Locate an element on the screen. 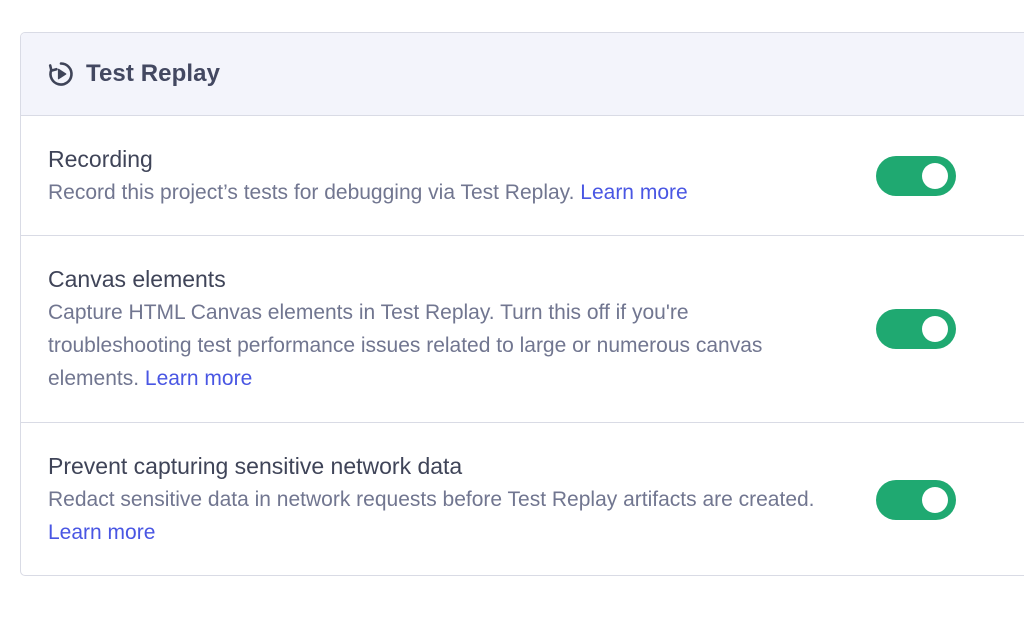 The image size is (1024, 625). canvas-elements-toggle is located at coordinates (916, 329).